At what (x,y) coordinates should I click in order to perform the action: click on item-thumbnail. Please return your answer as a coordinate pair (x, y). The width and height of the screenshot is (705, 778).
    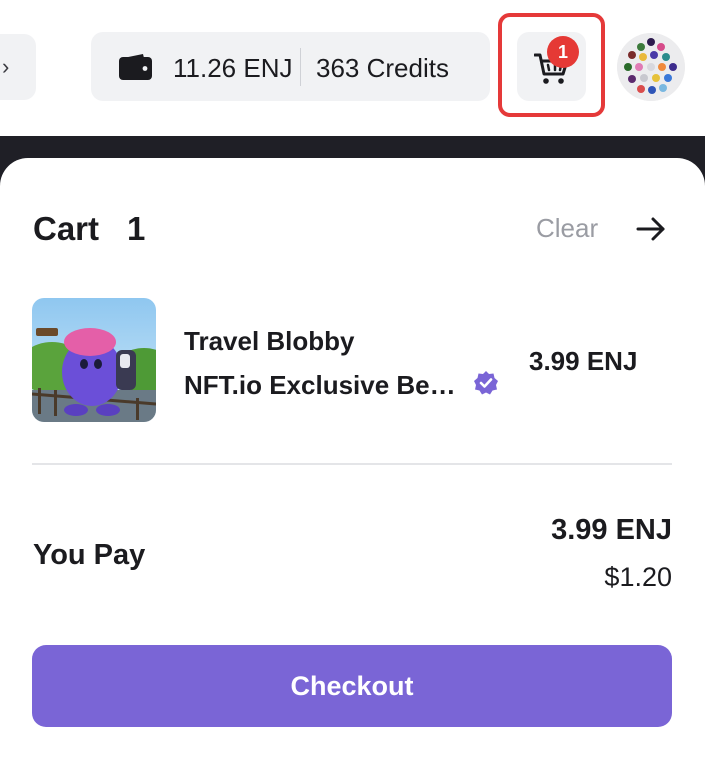
    Looking at the image, I should click on (94, 360).